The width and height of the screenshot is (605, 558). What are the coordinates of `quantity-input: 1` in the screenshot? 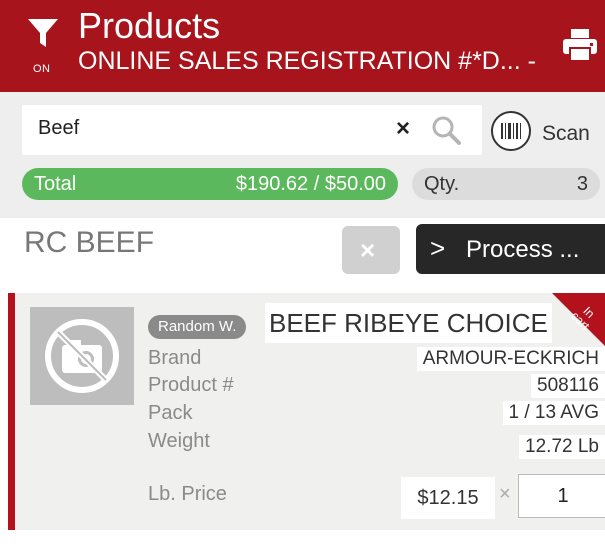 It's located at (561, 496).